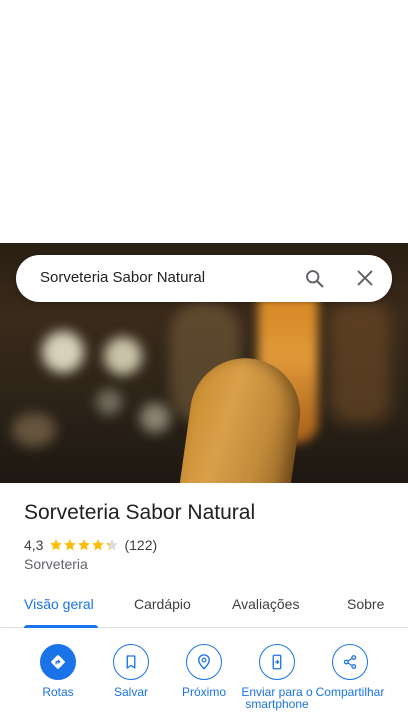 The image size is (408, 726). What do you see at coordinates (61, 626) in the screenshot?
I see `active-tab-indicator` at bounding box center [61, 626].